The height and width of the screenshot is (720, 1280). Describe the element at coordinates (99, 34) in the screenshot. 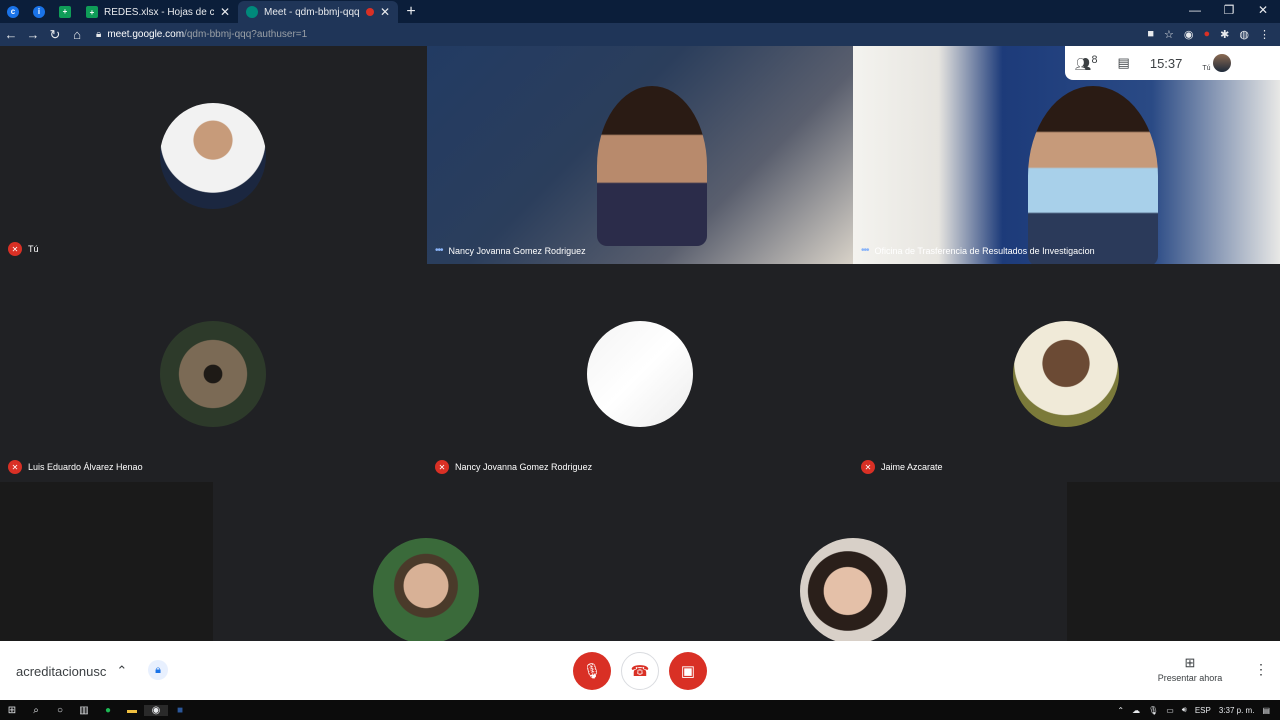

I see `lock-icon: 🔒︎` at that location.